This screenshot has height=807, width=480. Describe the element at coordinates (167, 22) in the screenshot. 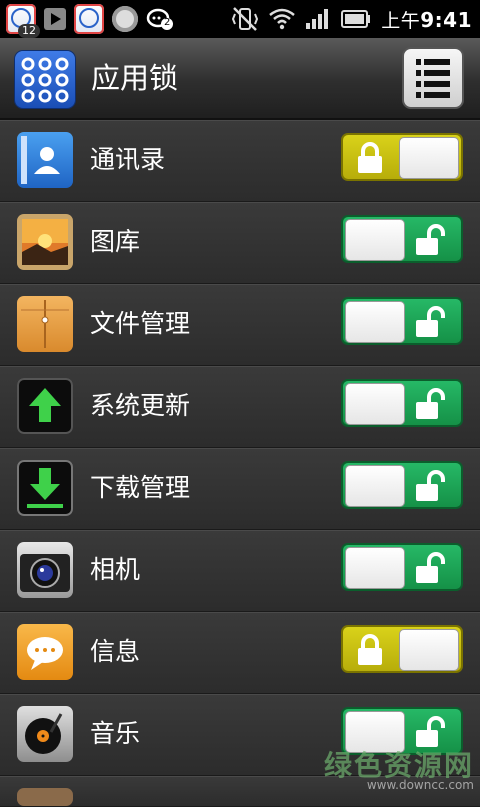

I see `chat-count-badge: 2` at that location.